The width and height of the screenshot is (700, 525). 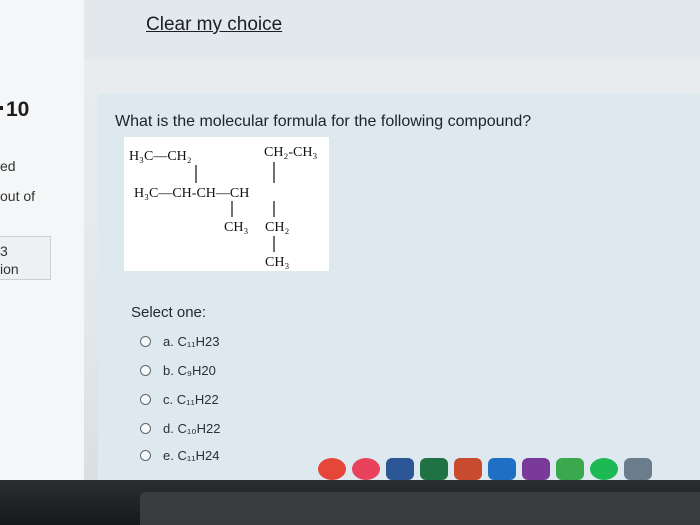 What do you see at coordinates (15, 109) in the screenshot?
I see `question-number: 10` at bounding box center [15, 109].